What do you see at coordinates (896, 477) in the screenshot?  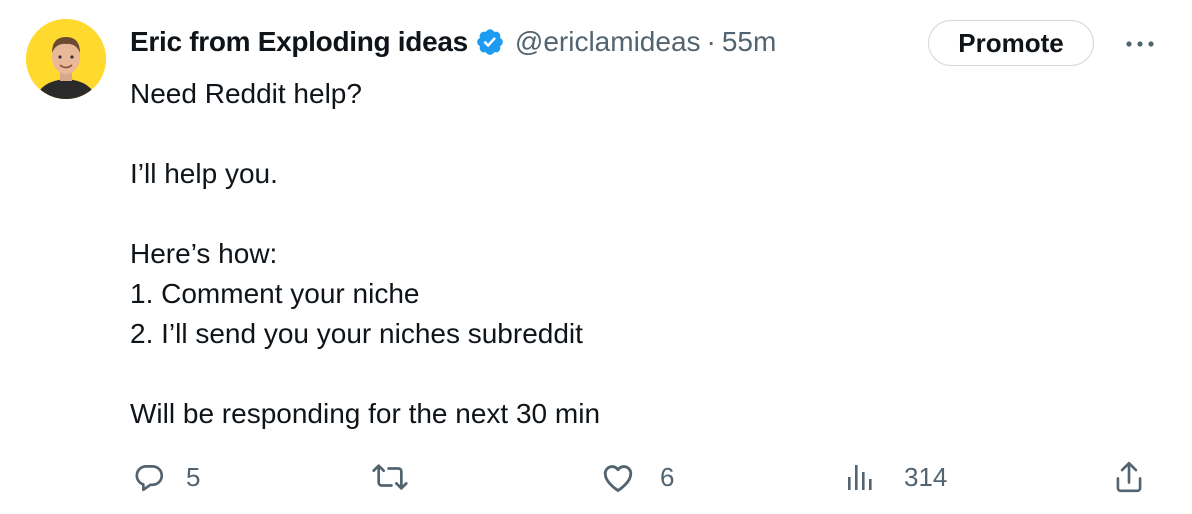 I see `views-button: 314` at bounding box center [896, 477].